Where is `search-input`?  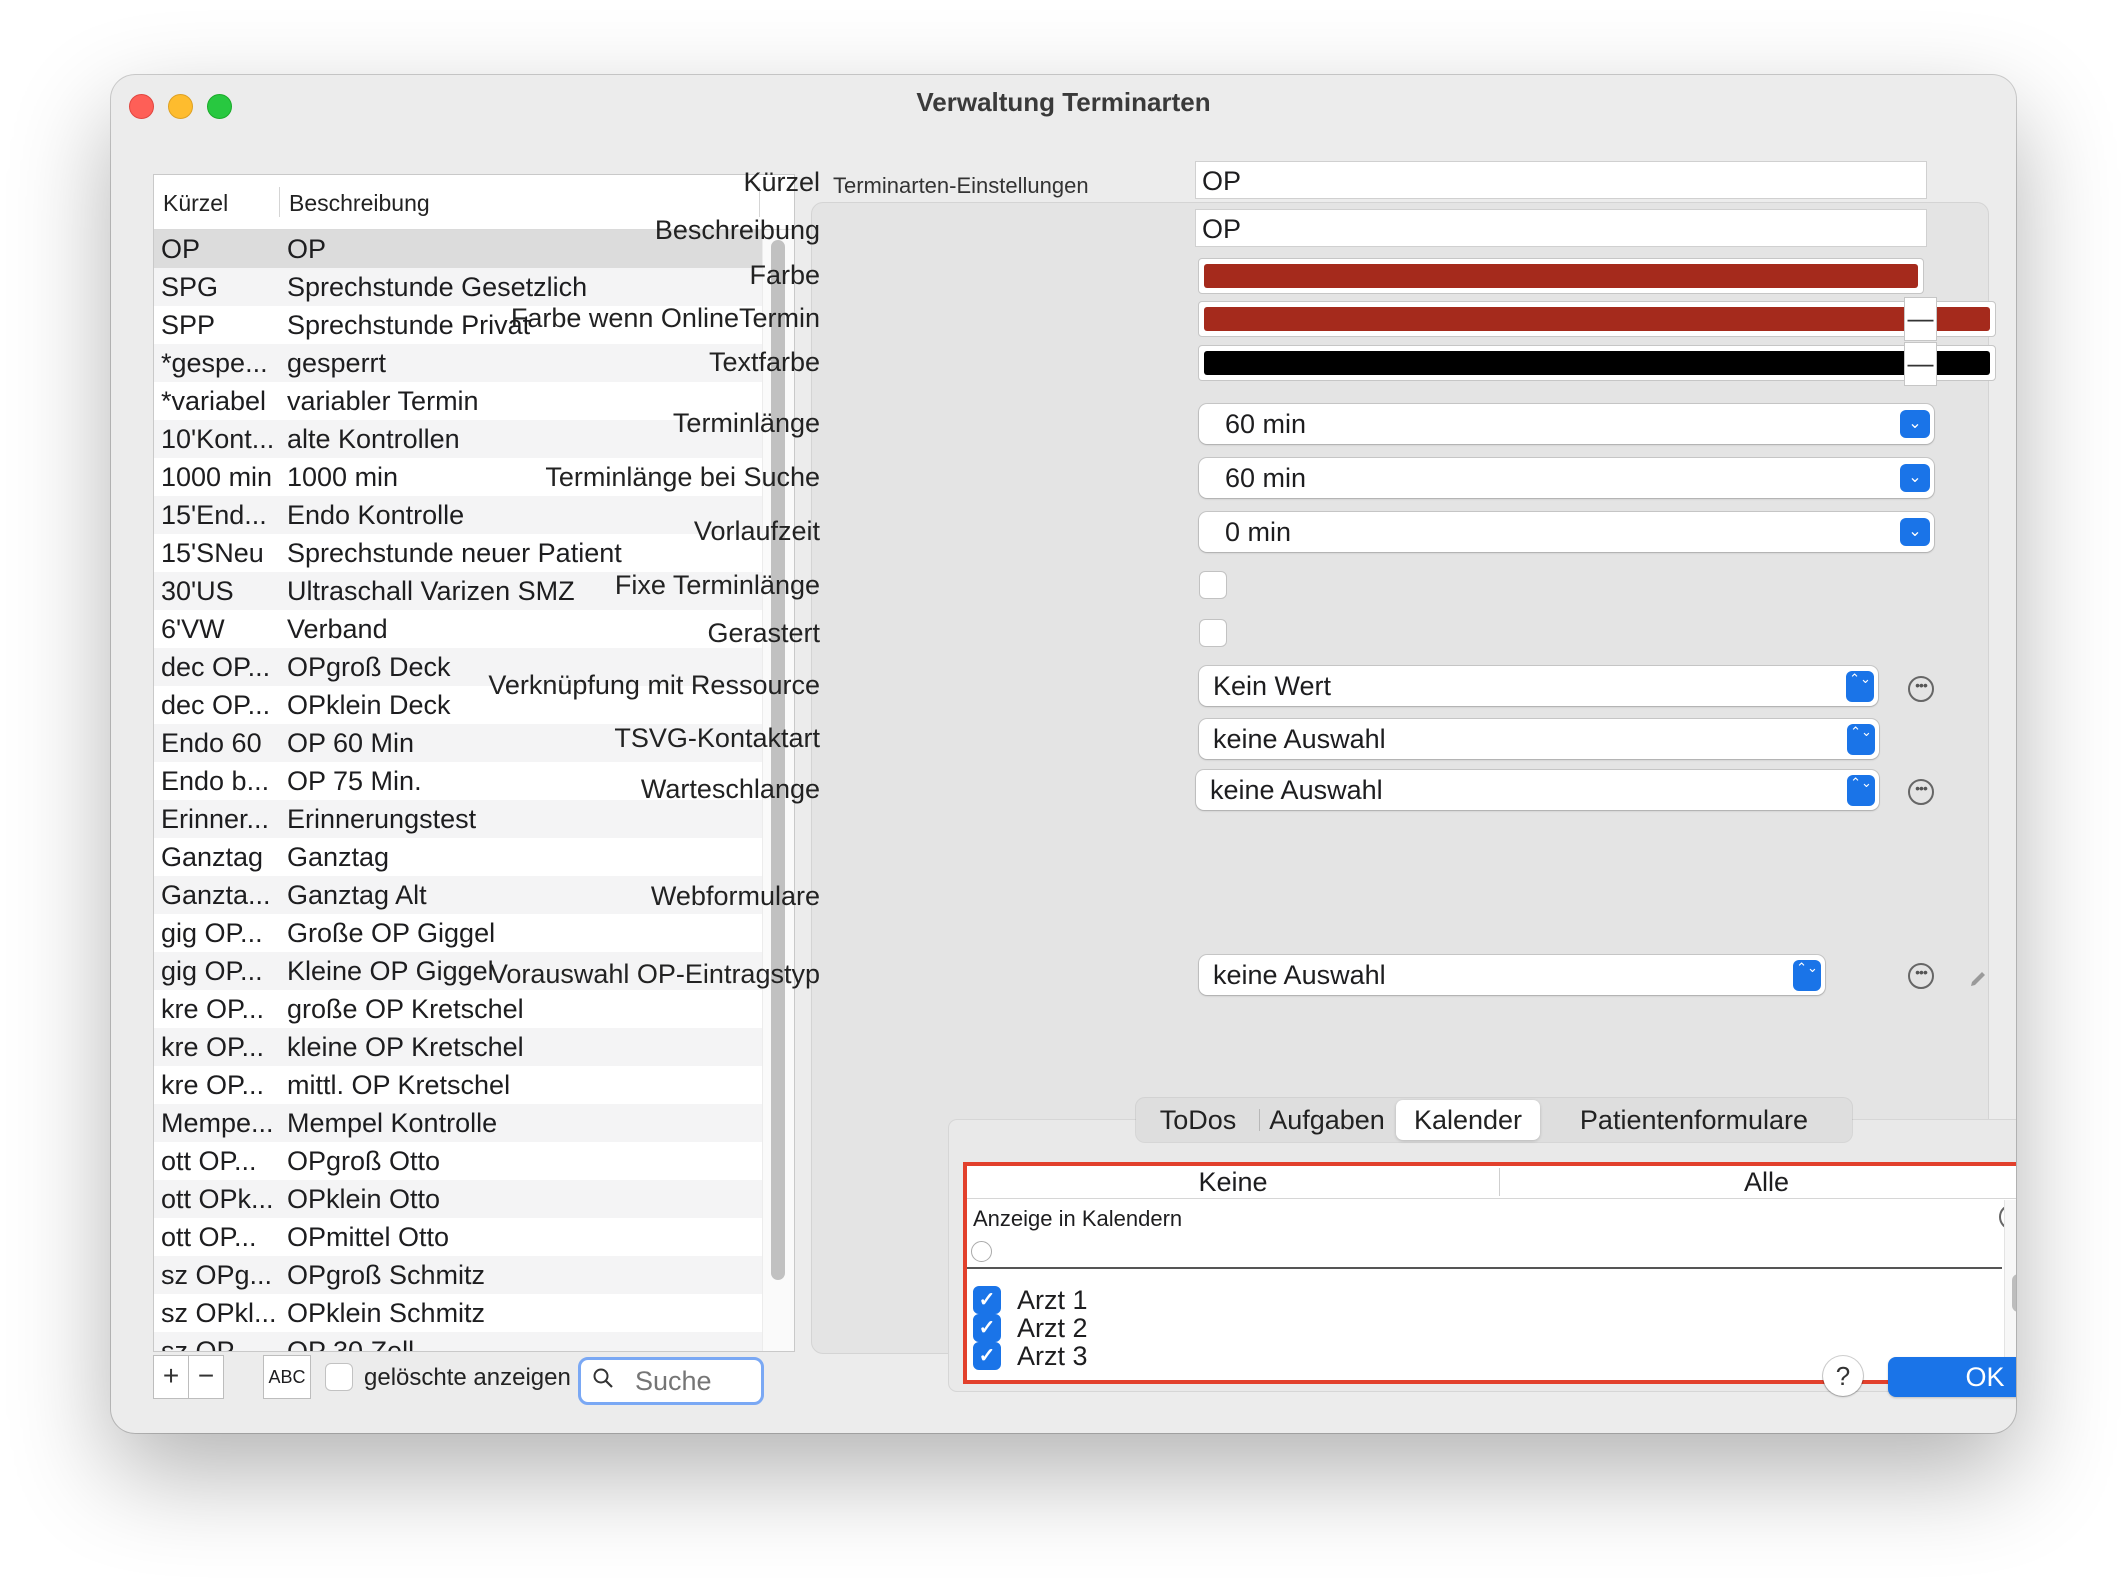 search-input is located at coordinates (695, 1381).